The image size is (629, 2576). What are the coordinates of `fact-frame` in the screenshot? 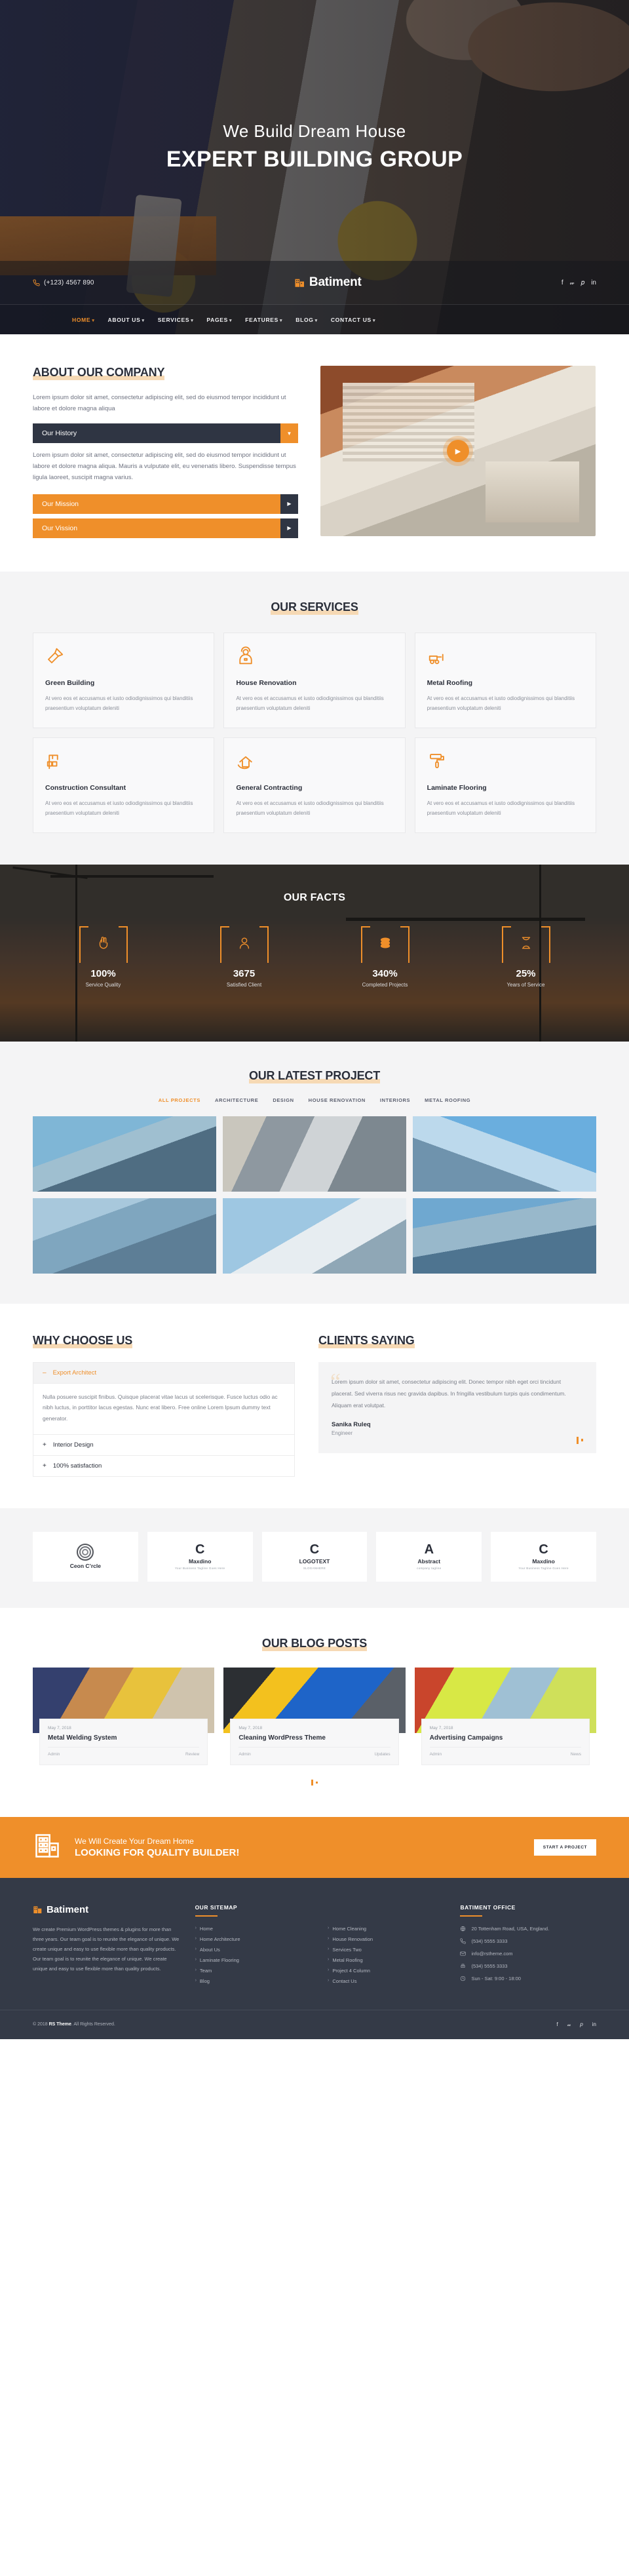 It's located at (244, 945).